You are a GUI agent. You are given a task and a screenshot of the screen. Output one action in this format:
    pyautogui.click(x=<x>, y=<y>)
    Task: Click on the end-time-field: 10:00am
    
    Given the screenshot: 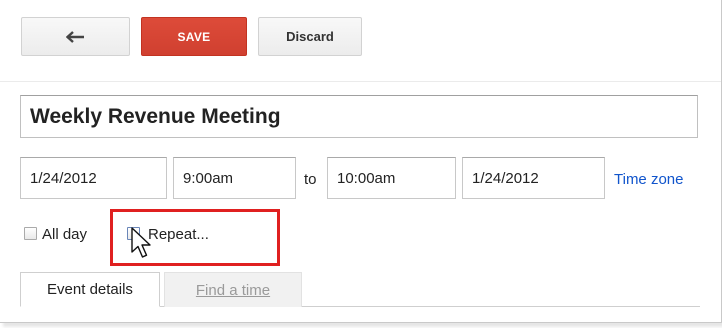 What is the action you would take?
    pyautogui.click(x=391, y=178)
    